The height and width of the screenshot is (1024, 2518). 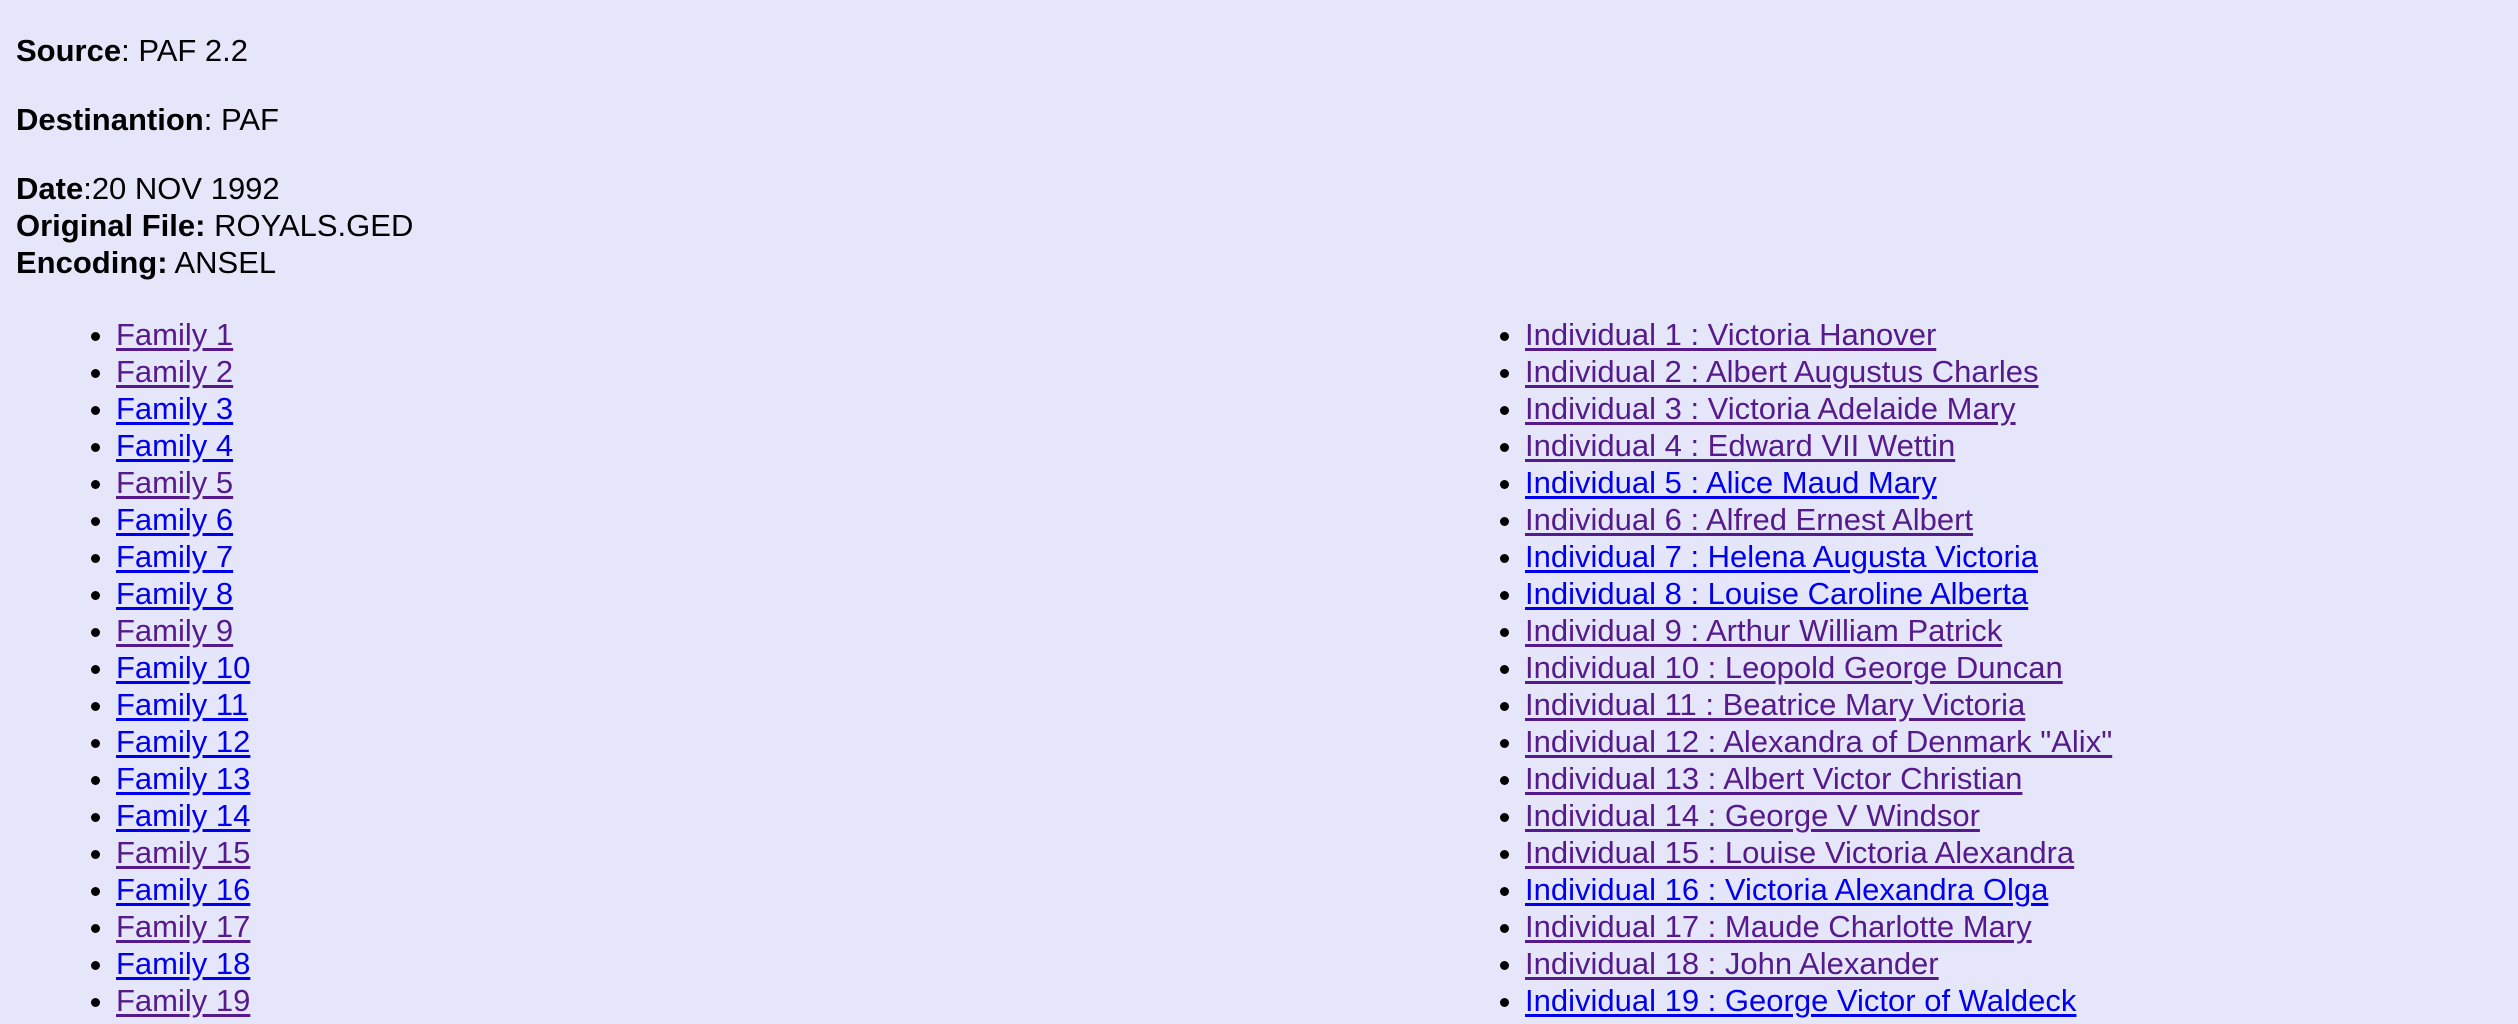 What do you see at coordinates (174, 519) in the screenshot?
I see `family-link: Family 6` at bounding box center [174, 519].